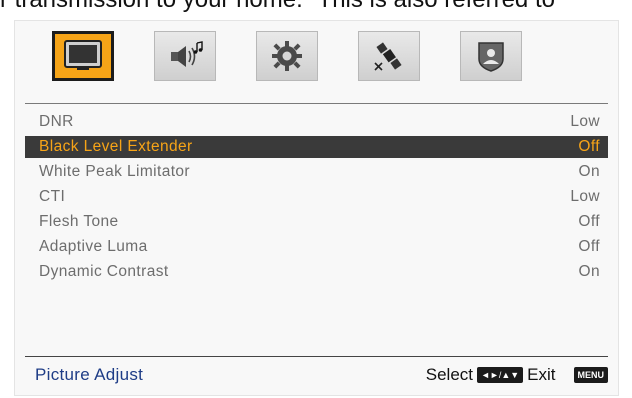 This screenshot has width=632, height=398. What do you see at coordinates (500, 375) in the screenshot?
I see `nav-keys-icon: ◄►/▲▼` at bounding box center [500, 375].